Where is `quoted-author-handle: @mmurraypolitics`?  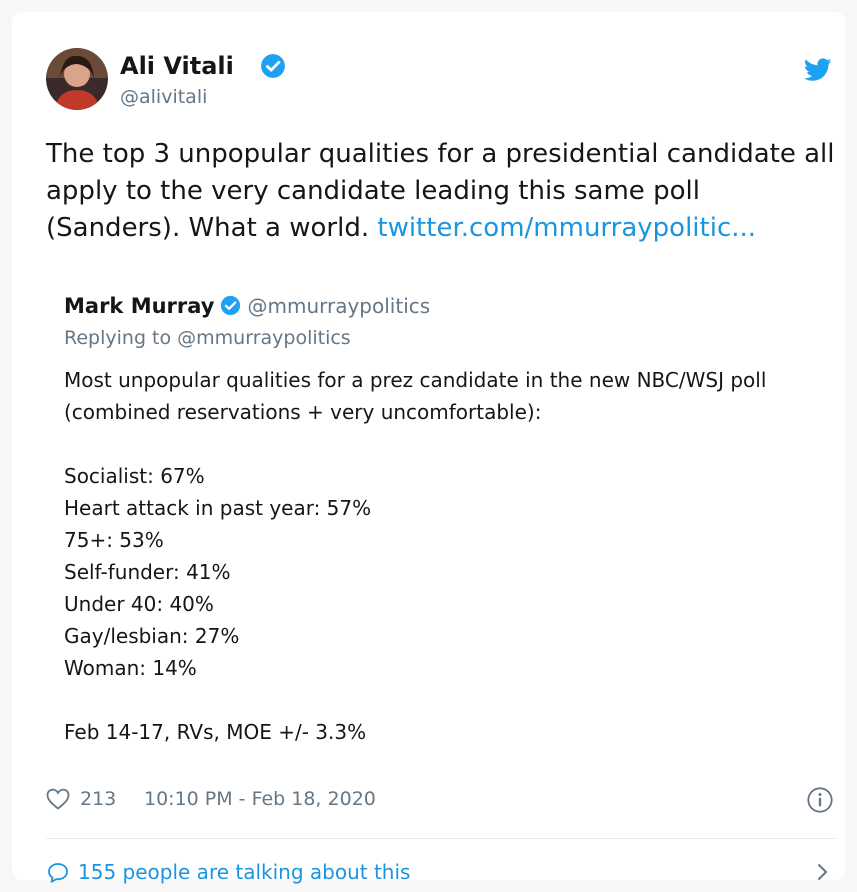
quoted-author-handle: @mmurraypolitics is located at coordinates (338, 306).